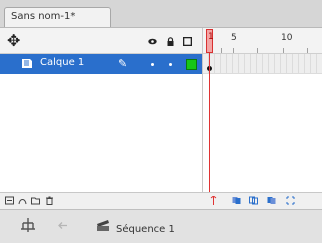 The width and height of the screenshot is (322, 243). What do you see at coordinates (43, 16) in the screenshot?
I see `document-tab-title: Sans nom-1*` at bounding box center [43, 16].